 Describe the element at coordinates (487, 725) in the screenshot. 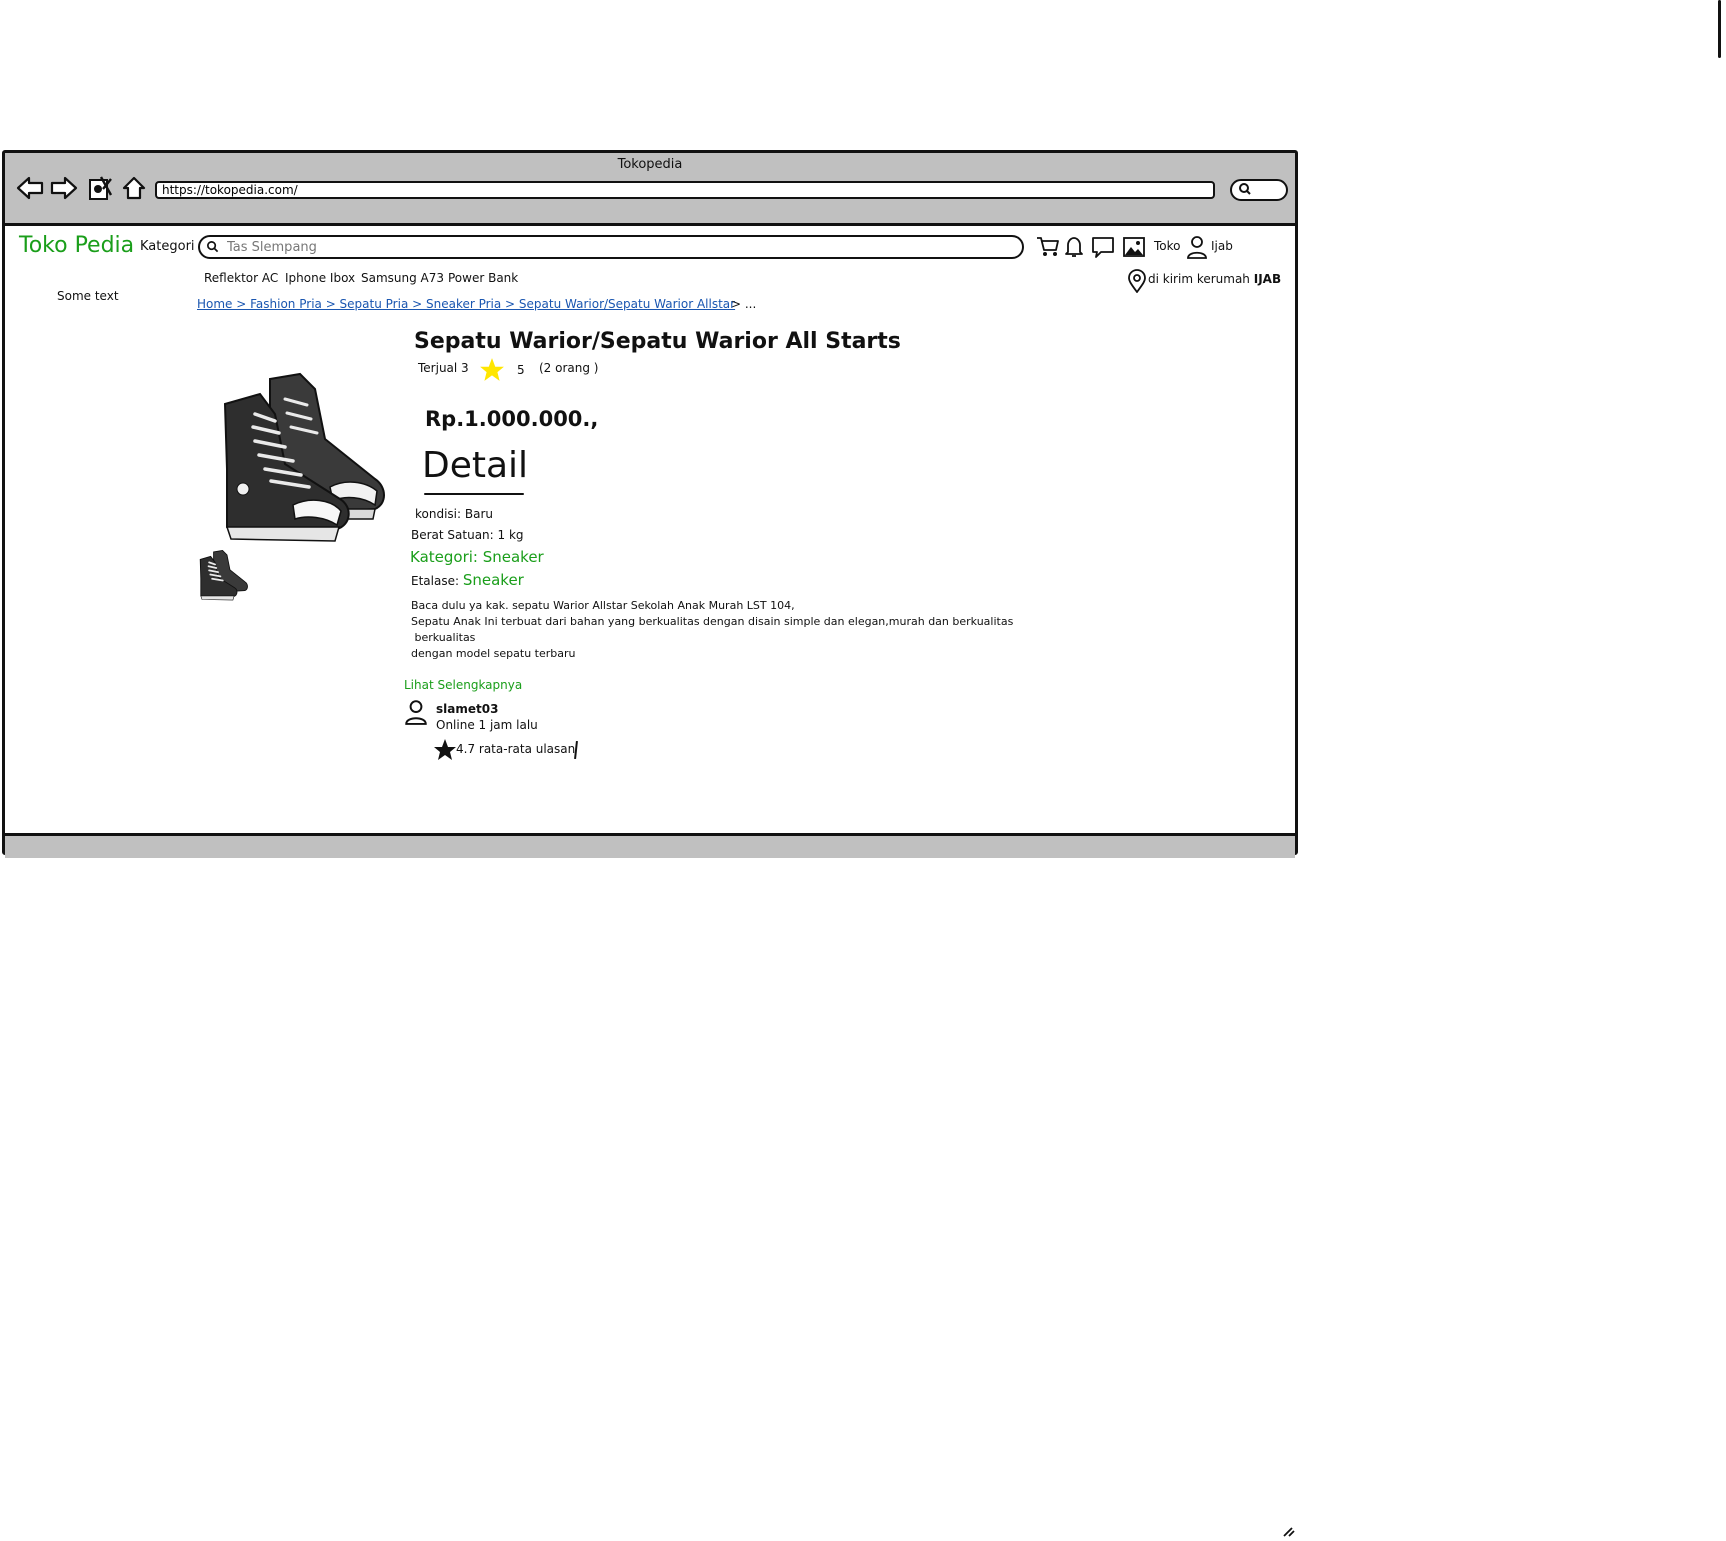

I see `seller-status: Online 1 jam lalu` at that location.